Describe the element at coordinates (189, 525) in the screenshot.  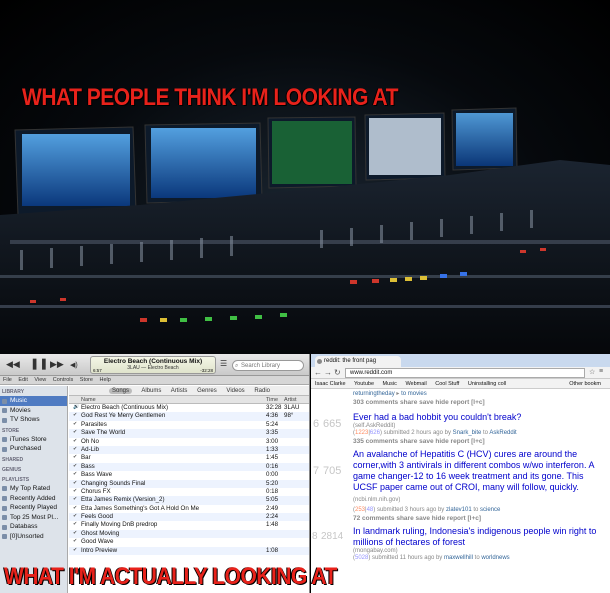
I see `track-row: ✔ Finally Moving DnB predrop 1:48` at that location.